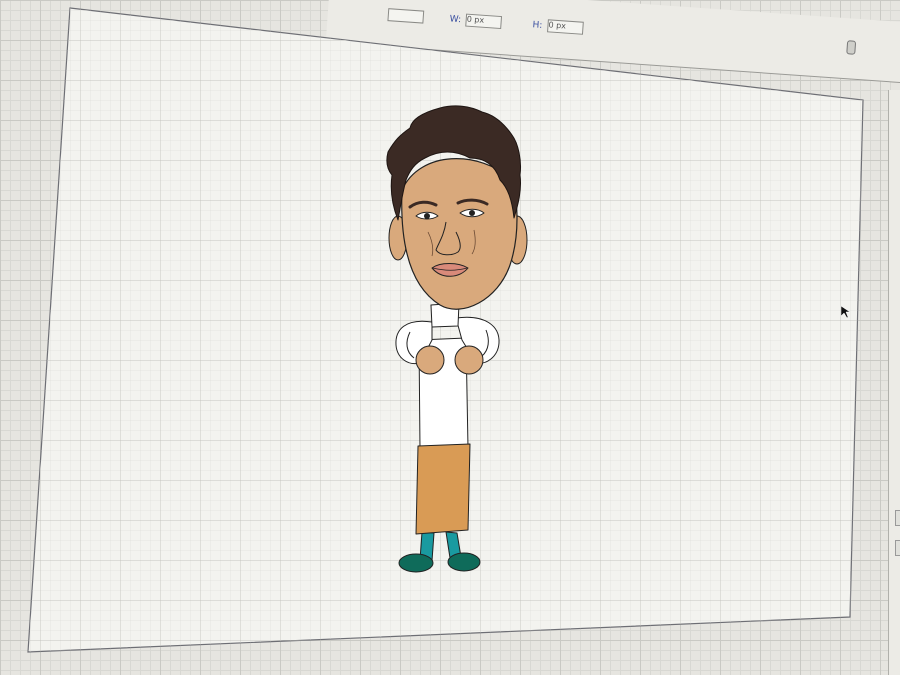 The image size is (900, 675). Describe the element at coordinates (469, 360) in the screenshot. I see `right-hand` at that location.